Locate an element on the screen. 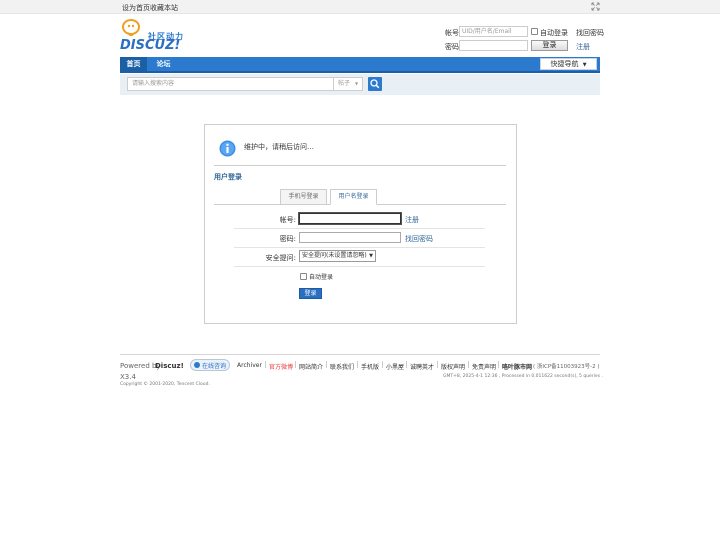  online-service-button: 在线咨询 is located at coordinates (210, 365).